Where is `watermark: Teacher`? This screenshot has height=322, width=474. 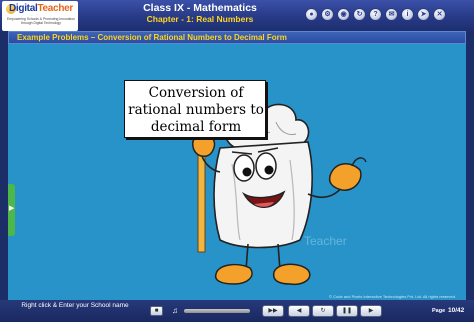
watermark: Teacher is located at coordinates (325, 241).